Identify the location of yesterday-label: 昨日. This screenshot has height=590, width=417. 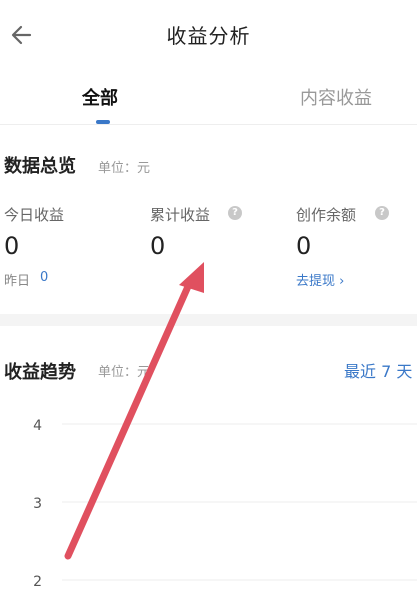
(17, 281).